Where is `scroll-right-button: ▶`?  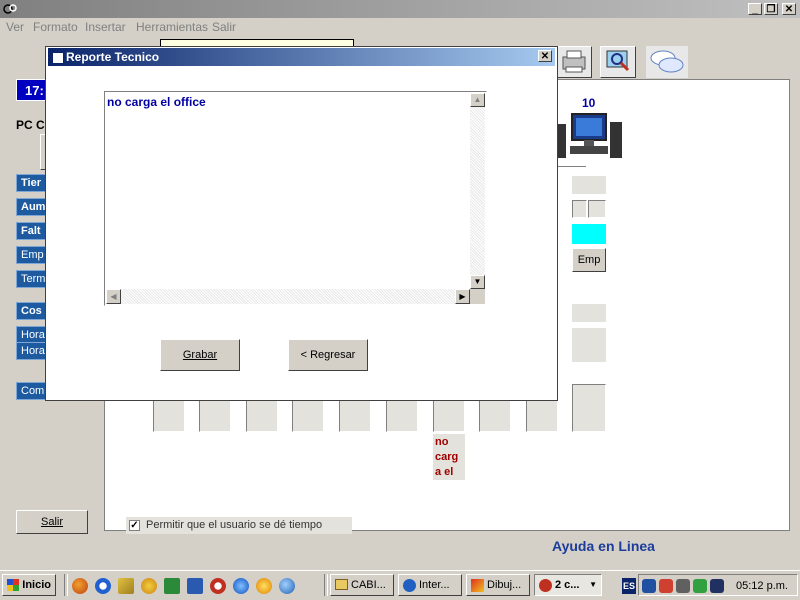
scroll-right-button: ▶ is located at coordinates (462, 296).